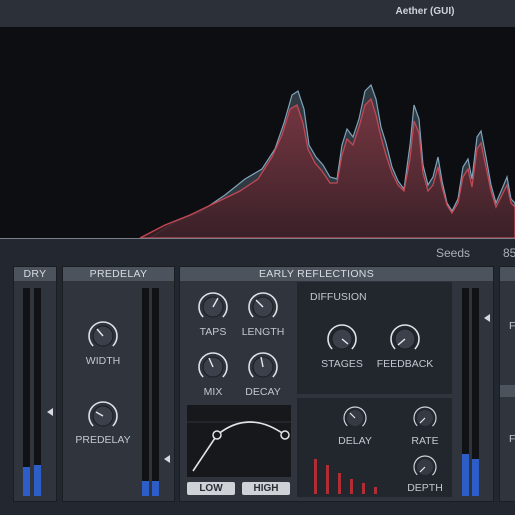  What do you see at coordinates (425, 418) in the screenshot?
I see `rate-knob` at bounding box center [425, 418].